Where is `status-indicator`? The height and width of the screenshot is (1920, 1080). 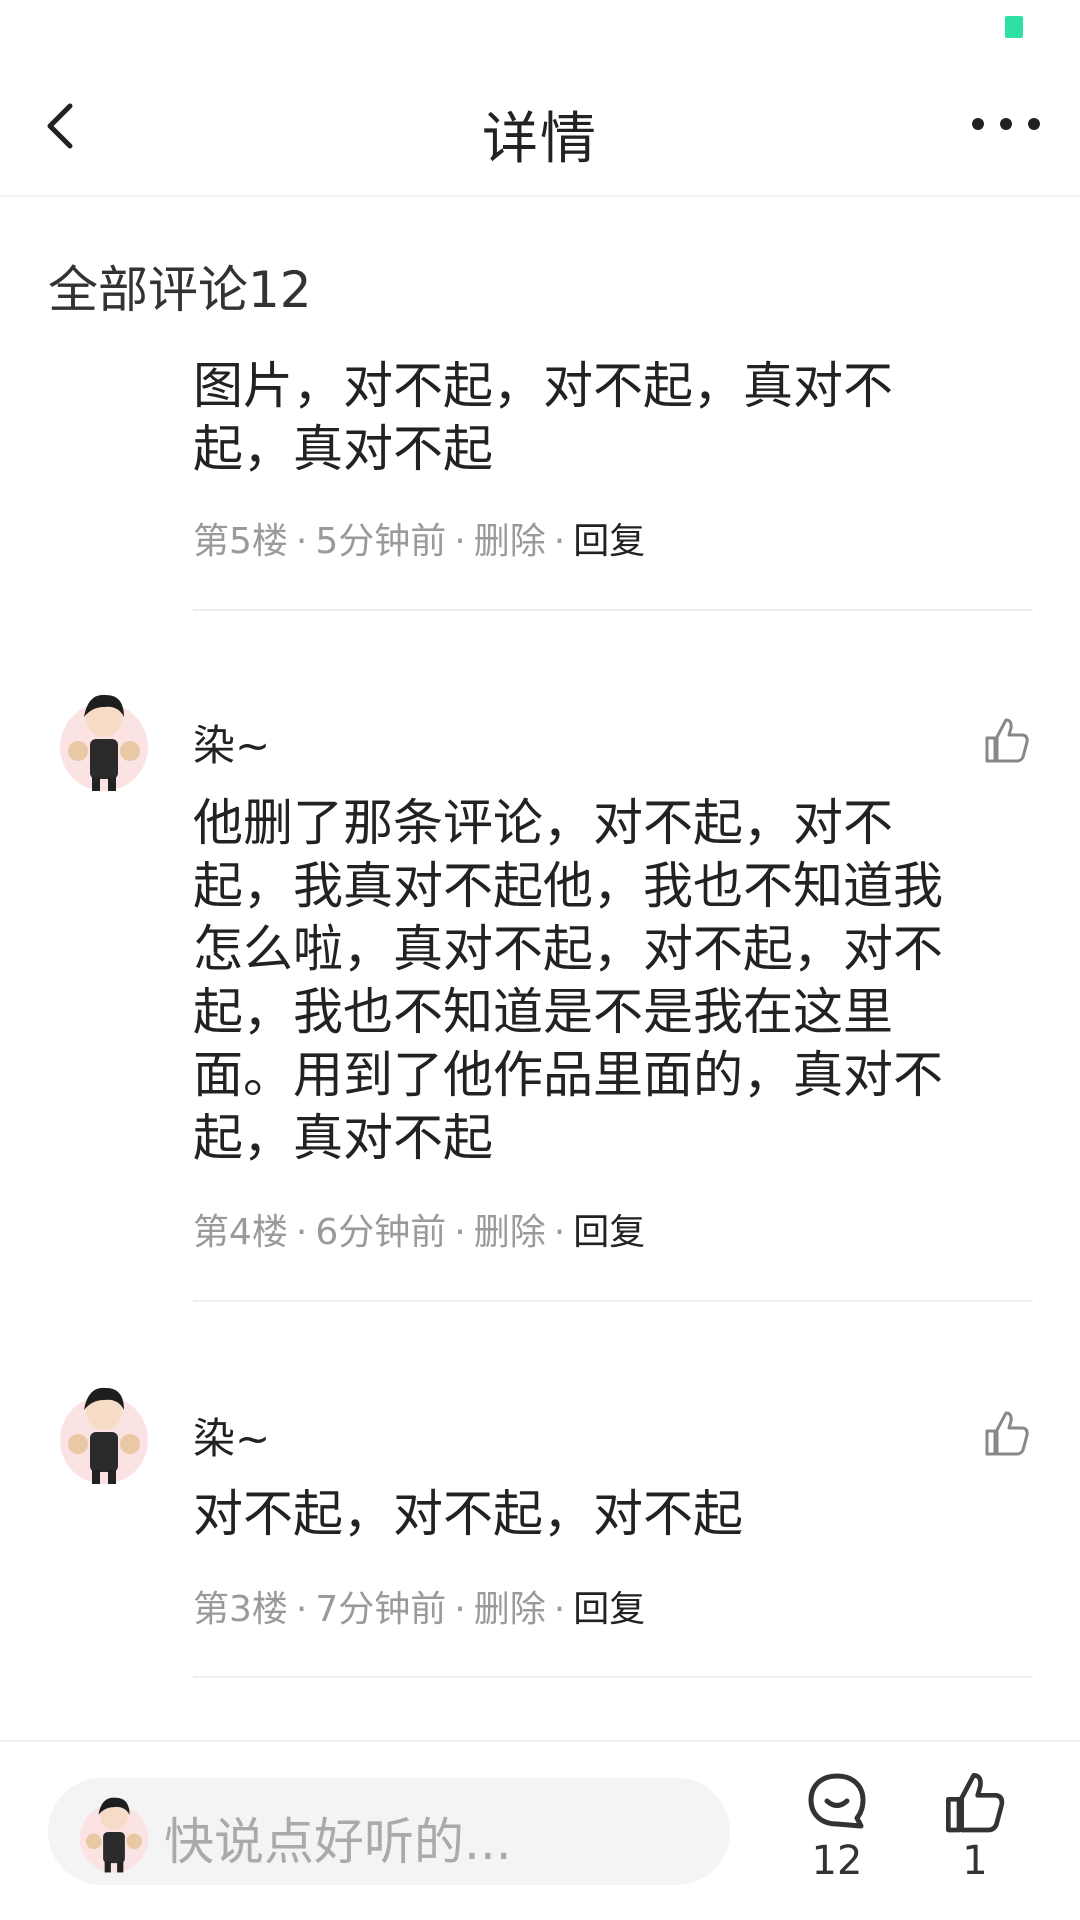 status-indicator is located at coordinates (1014, 27).